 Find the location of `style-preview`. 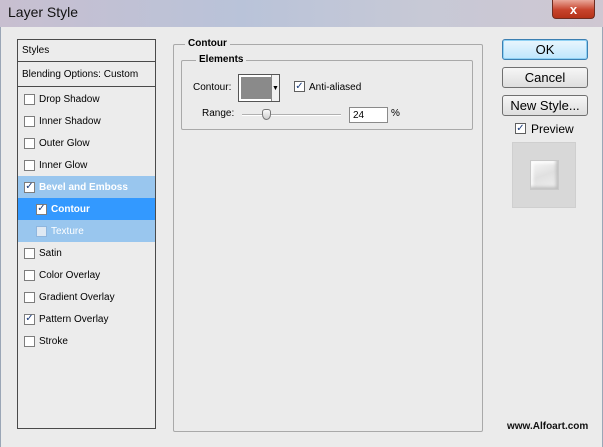

style-preview is located at coordinates (544, 175).